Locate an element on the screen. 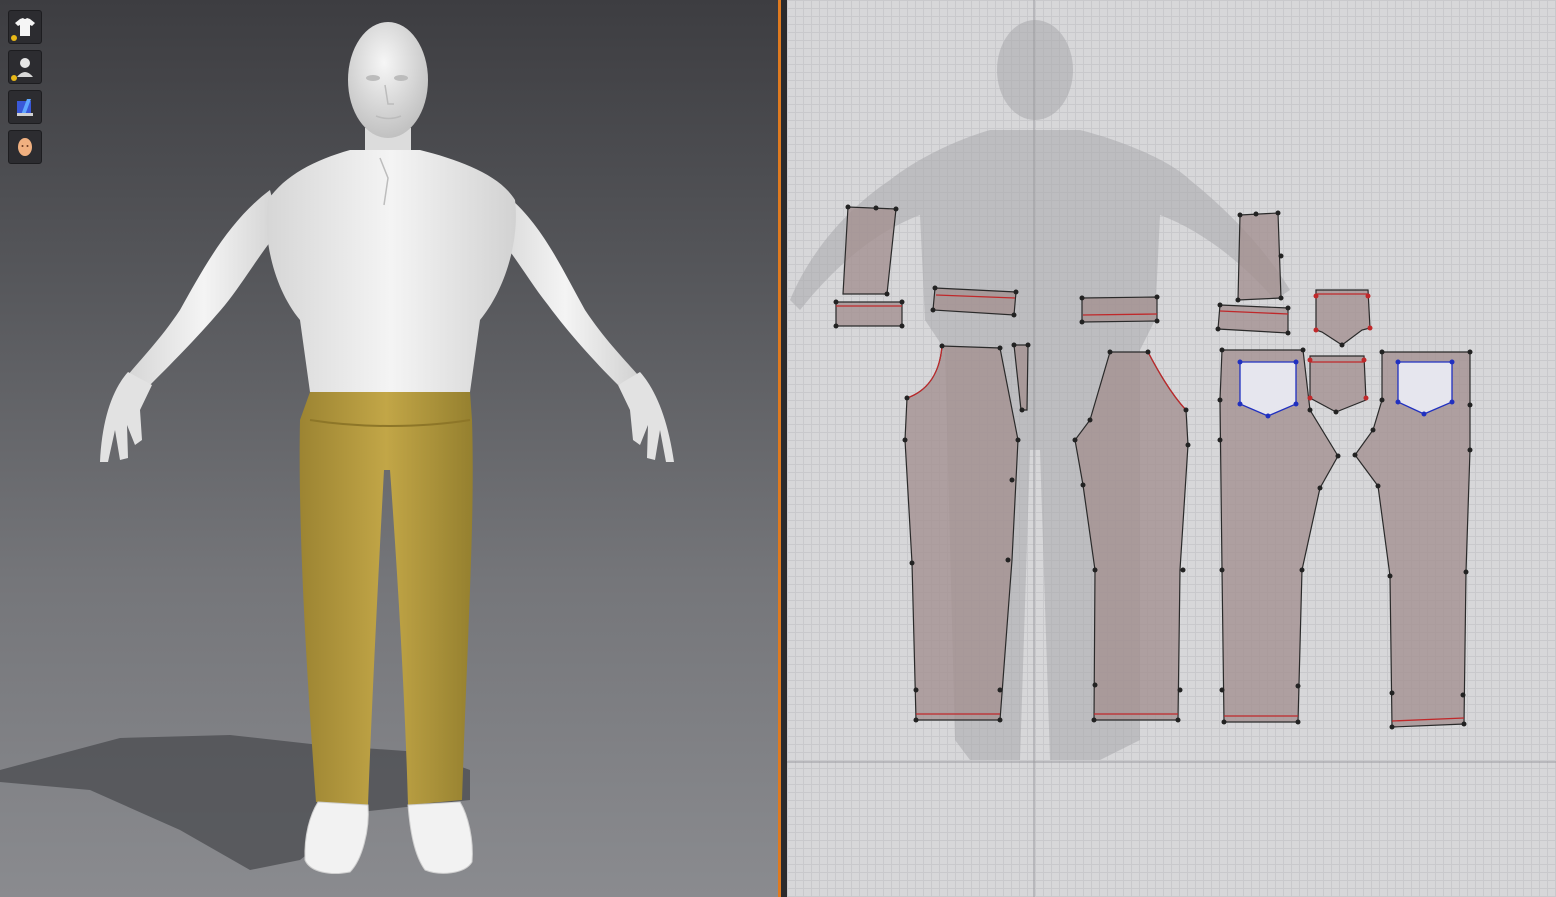 This screenshot has height=897, width=1556. avatar-button is located at coordinates (25, 67).